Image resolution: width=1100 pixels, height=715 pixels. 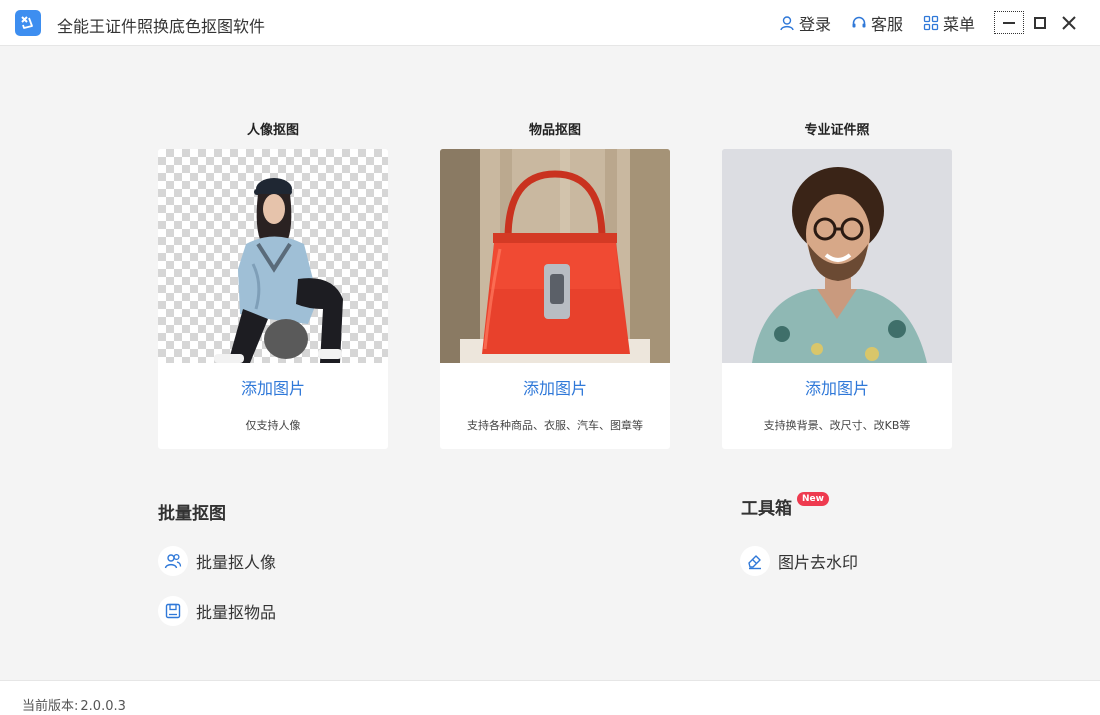 I want to click on status-bar: 当前版本: 2.0.0.3, so click(x=550, y=697).